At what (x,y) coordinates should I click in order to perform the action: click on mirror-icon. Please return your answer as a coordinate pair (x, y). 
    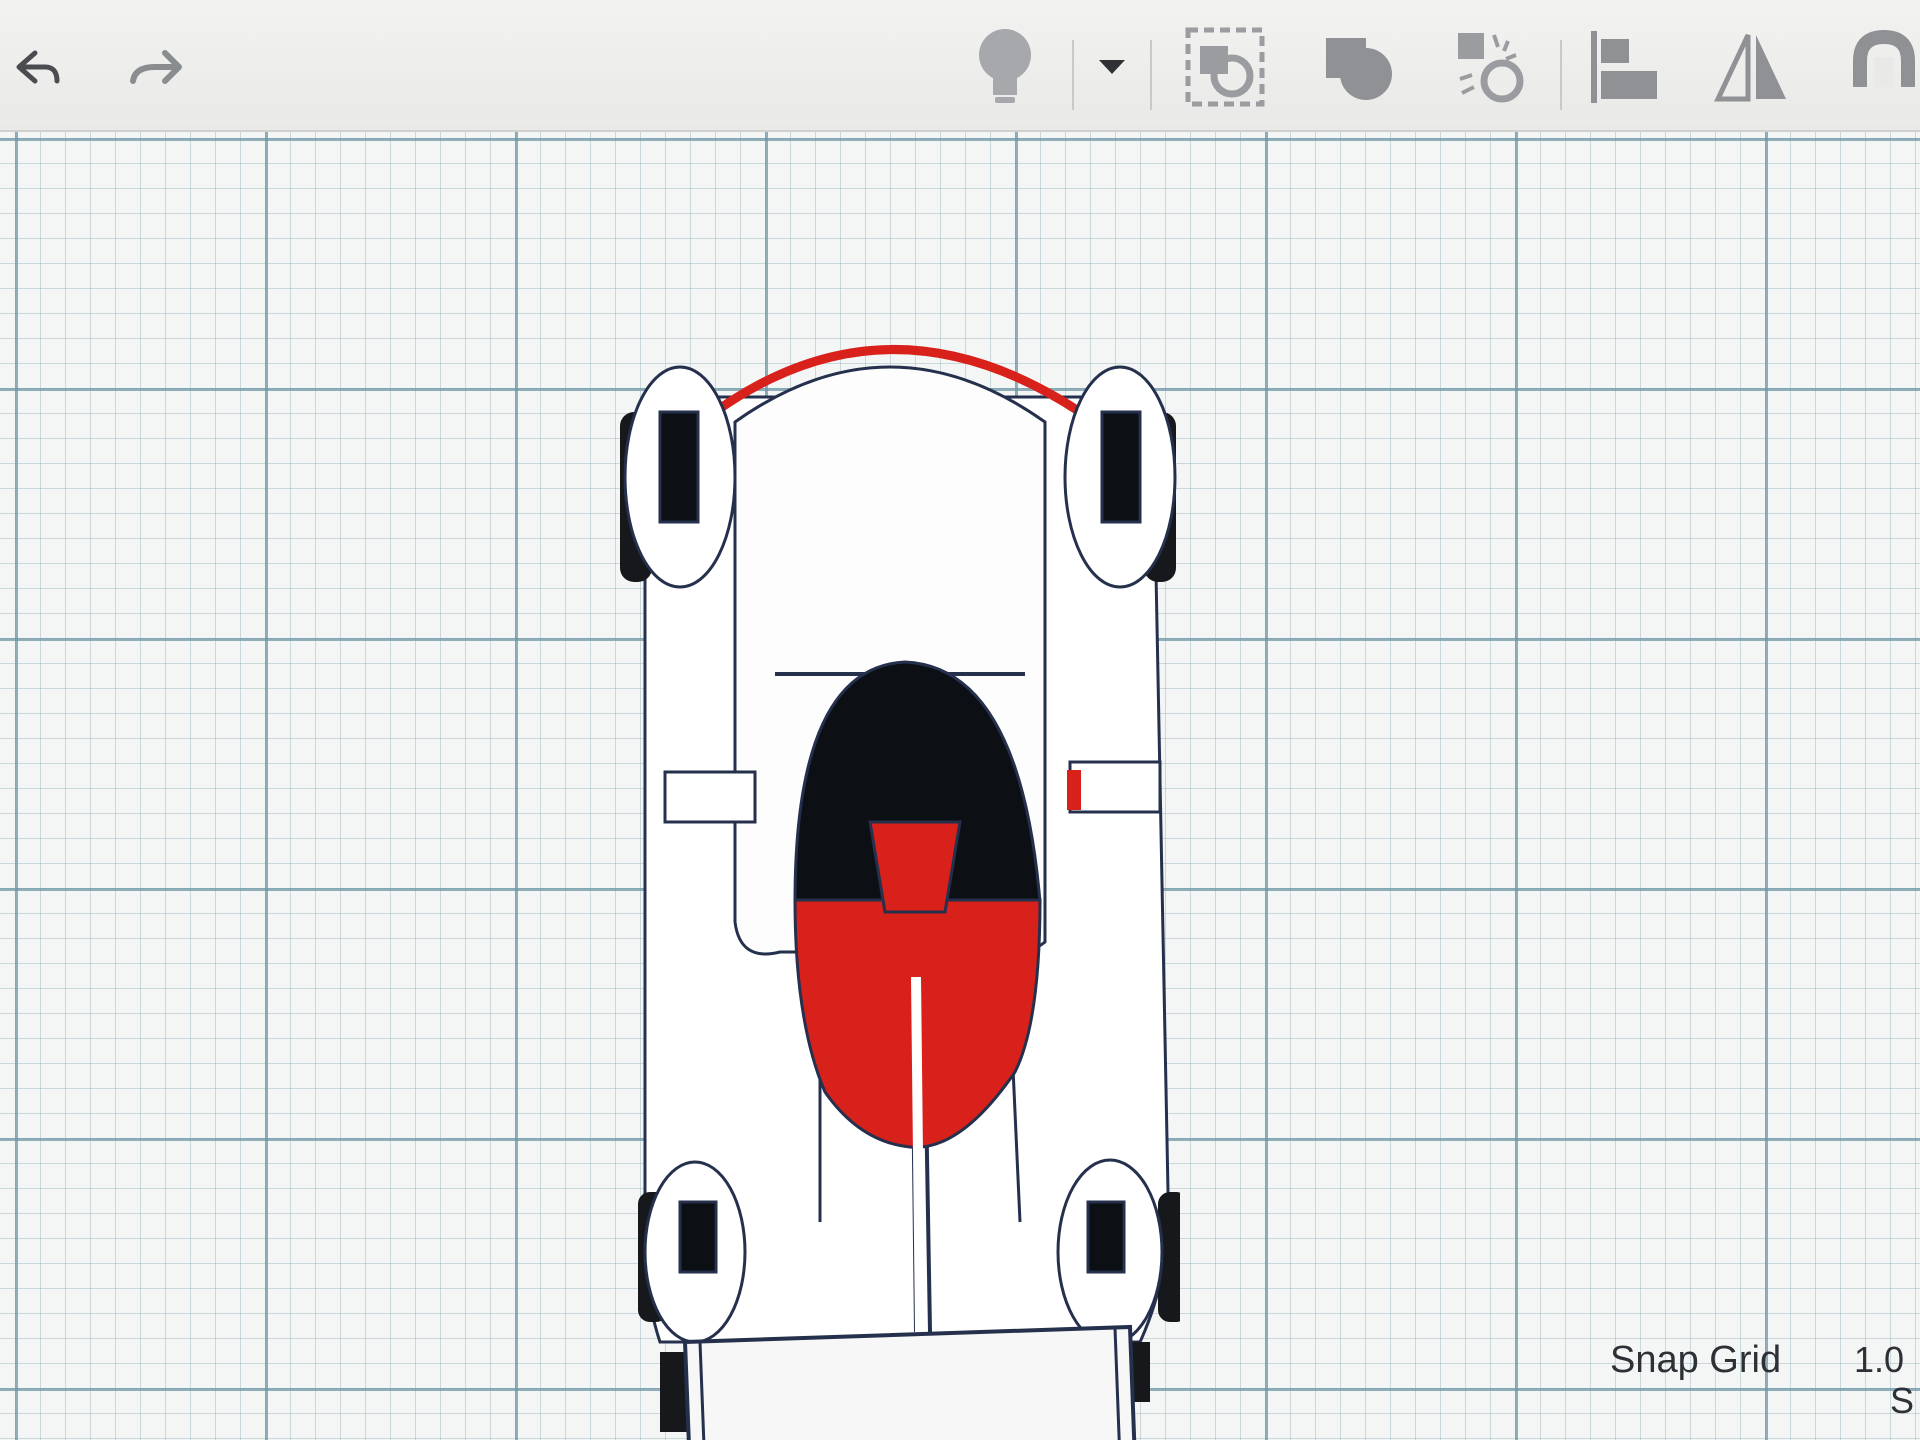
    Looking at the image, I should click on (1750, 67).